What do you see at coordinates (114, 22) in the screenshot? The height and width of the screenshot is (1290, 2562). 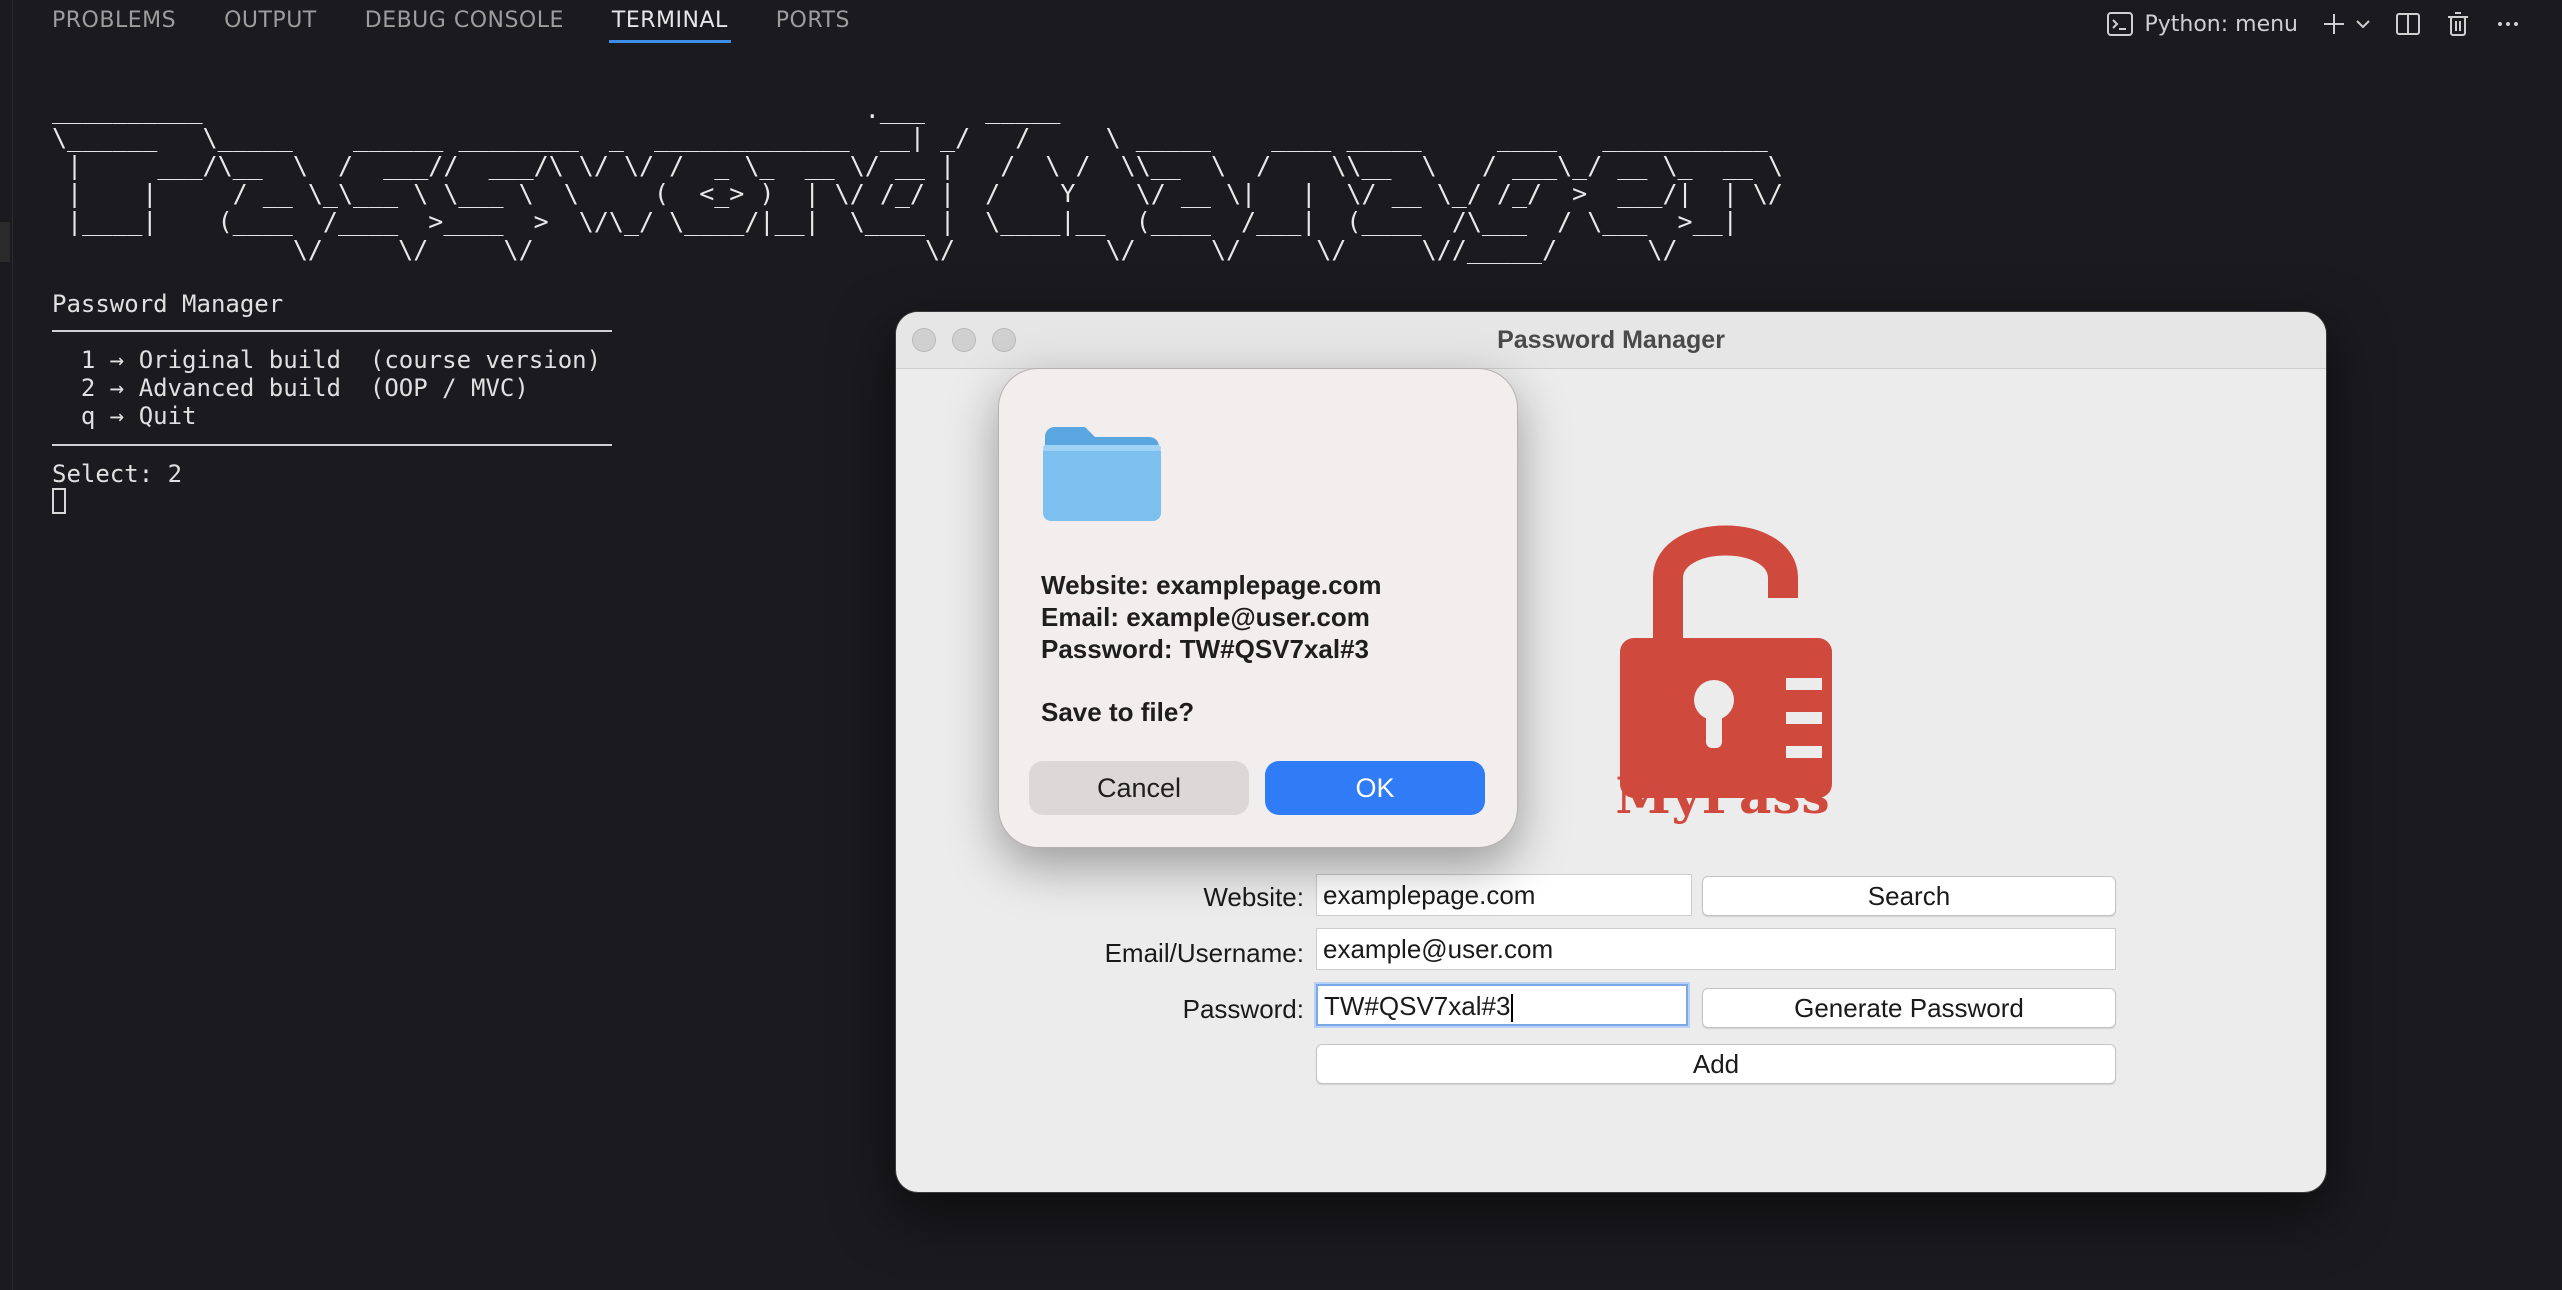 I see `tab-problems: PROBLEMS` at bounding box center [114, 22].